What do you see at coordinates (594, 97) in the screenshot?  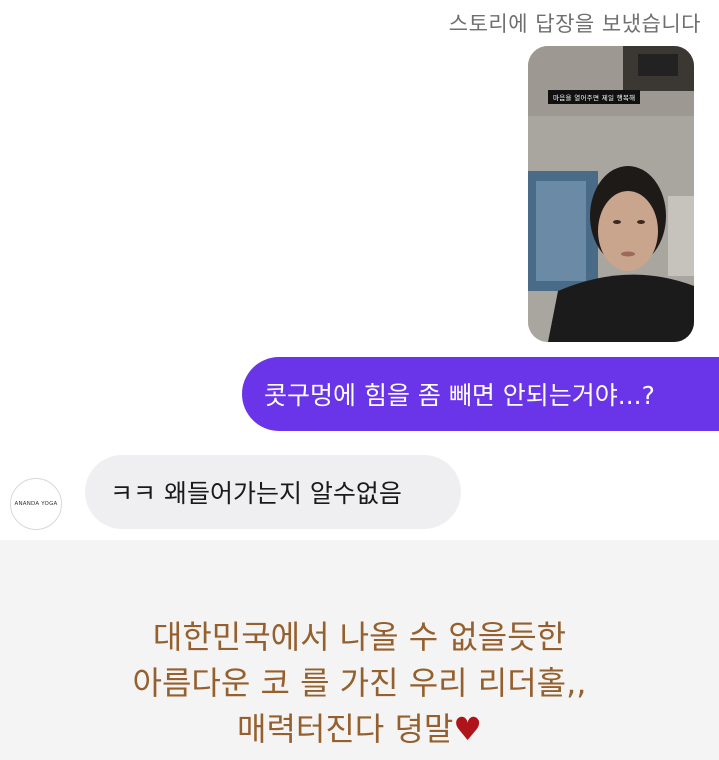 I see `story-caption: 마음을 열어주면 제일 행복해` at bounding box center [594, 97].